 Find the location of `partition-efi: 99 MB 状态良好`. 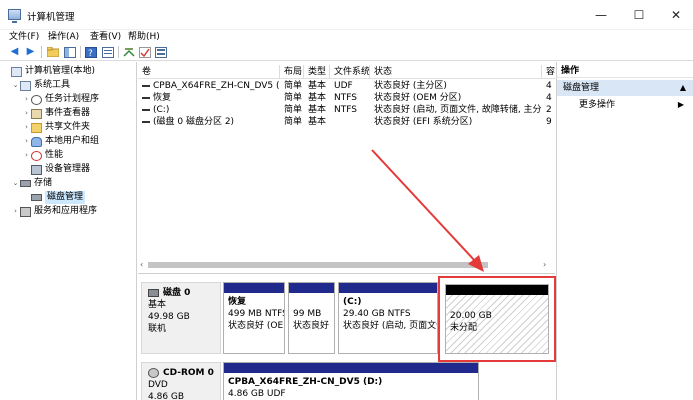

partition-efi: 99 MB 状态良好 is located at coordinates (311, 318).